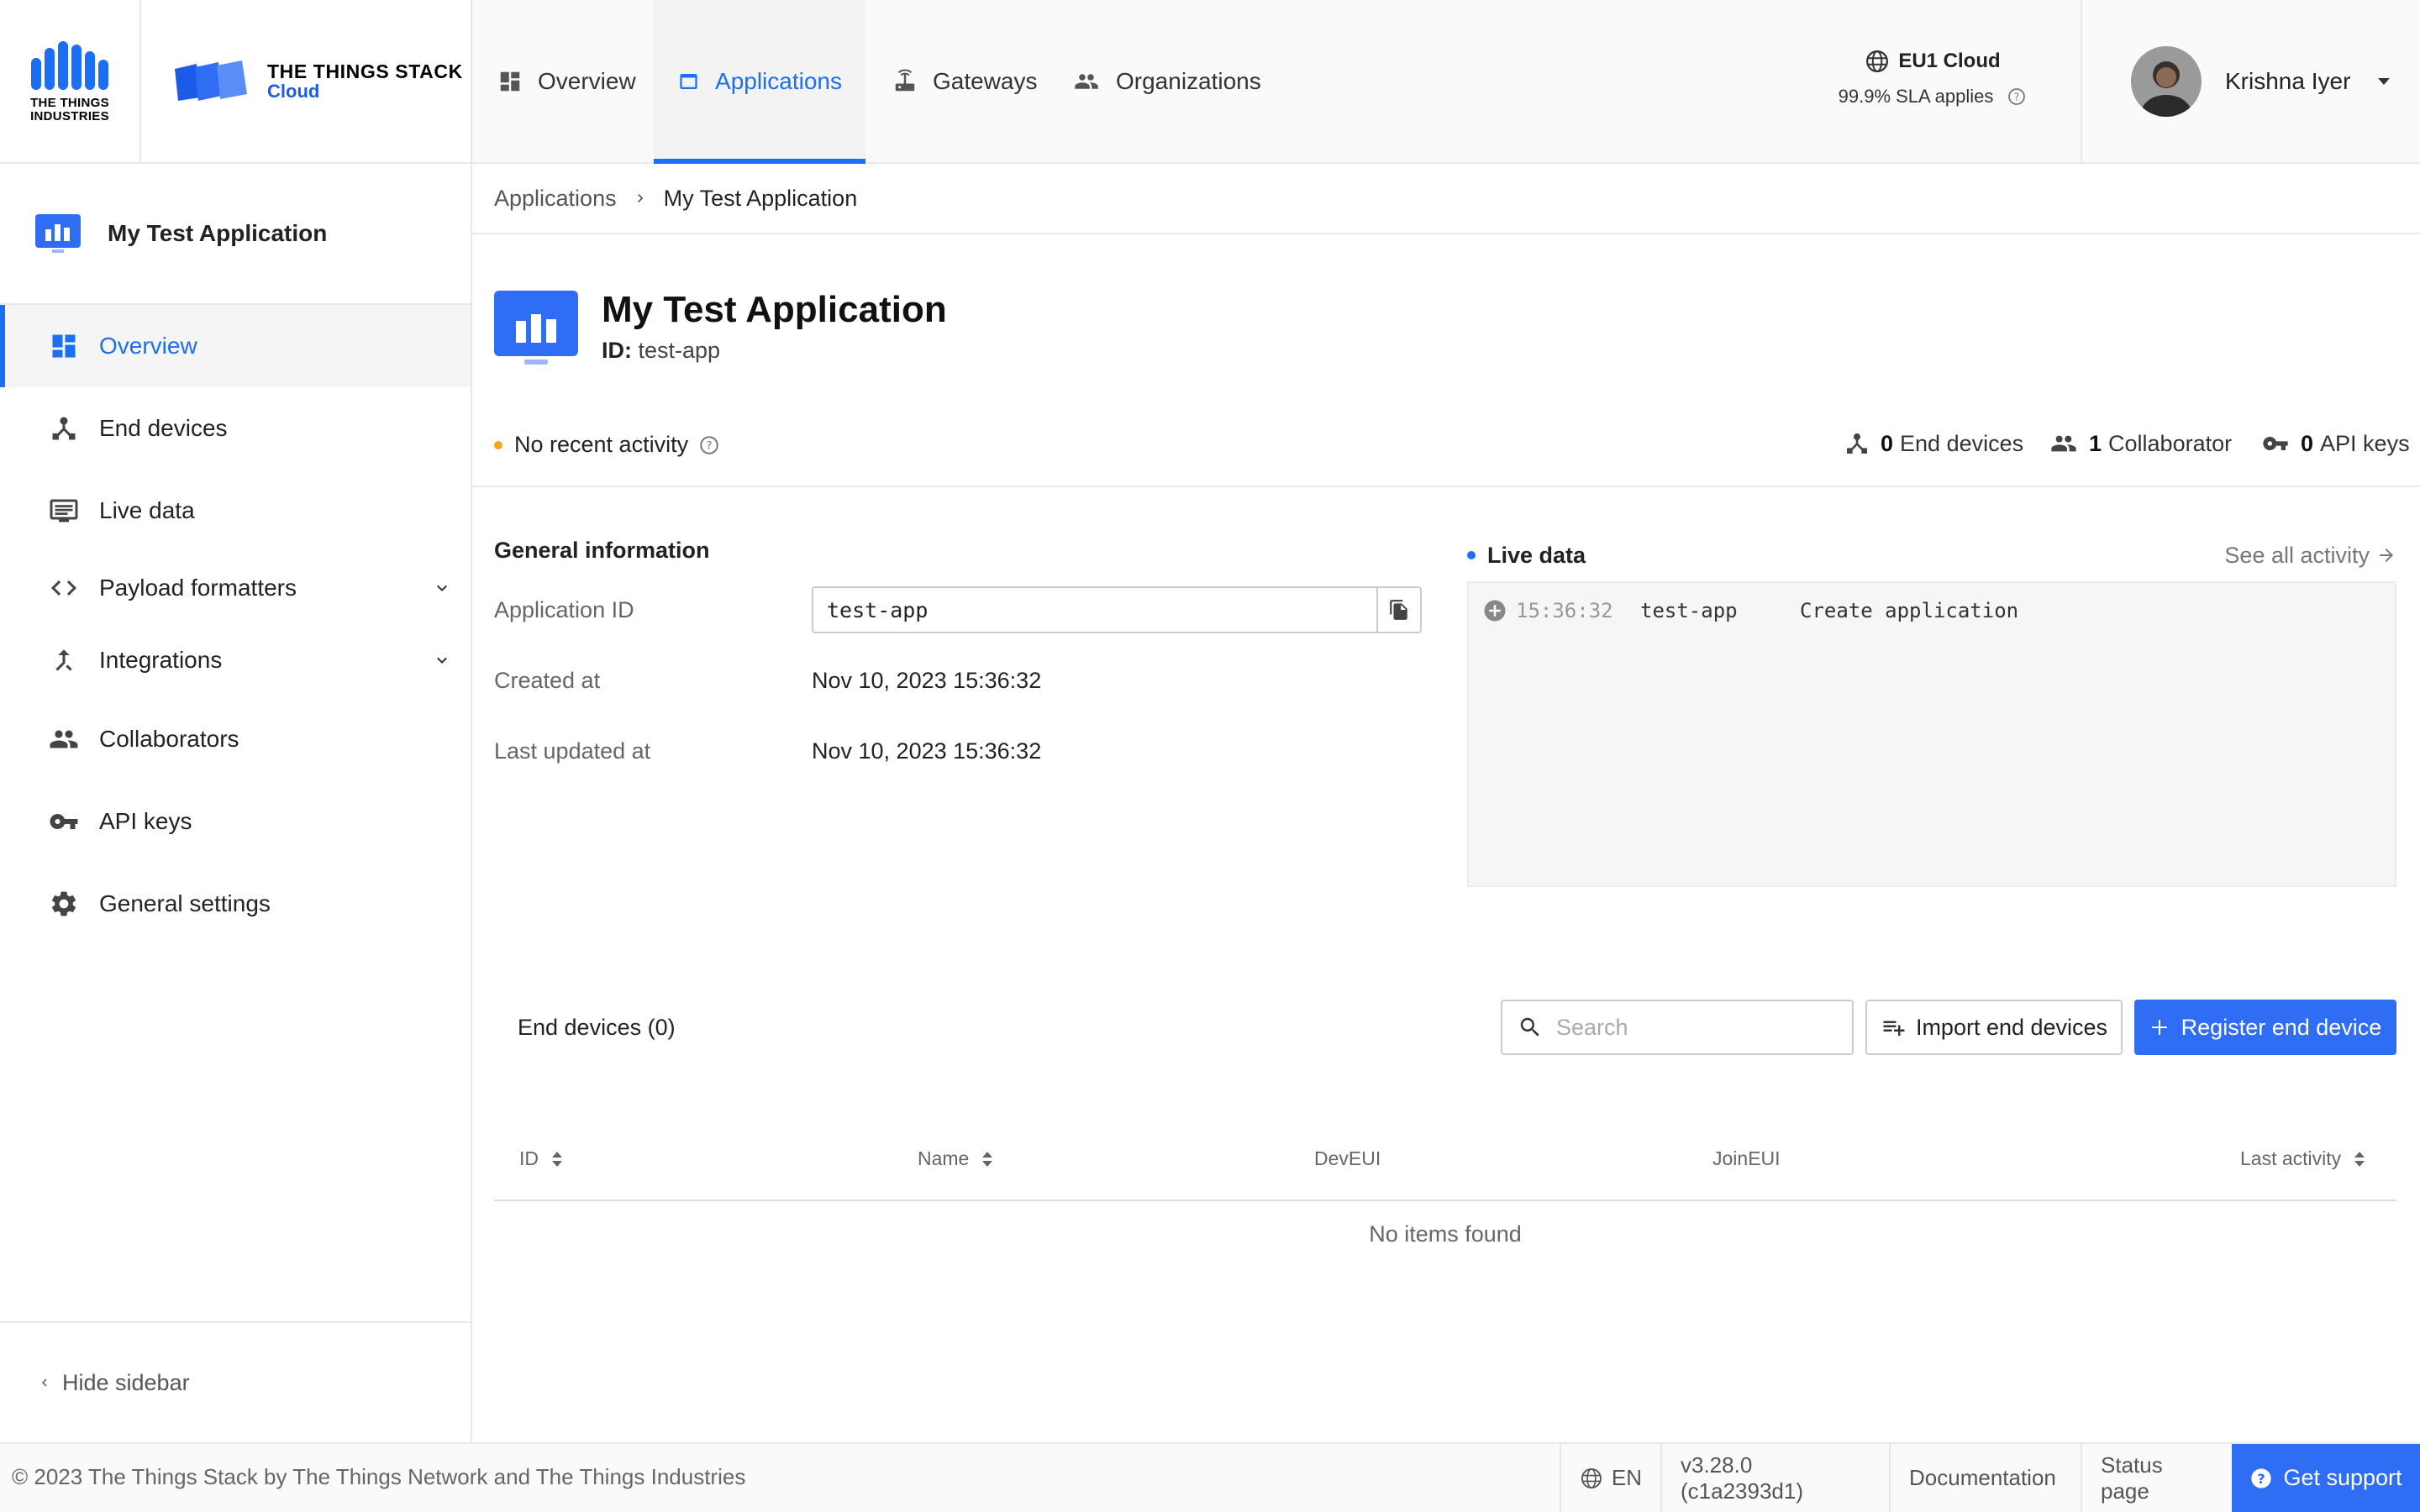 This screenshot has height=1512, width=2420. What do you see at coordinates (572, 751) in the screenshot?
I see `info-label: Last updated at` at bounding box center [572, 751].